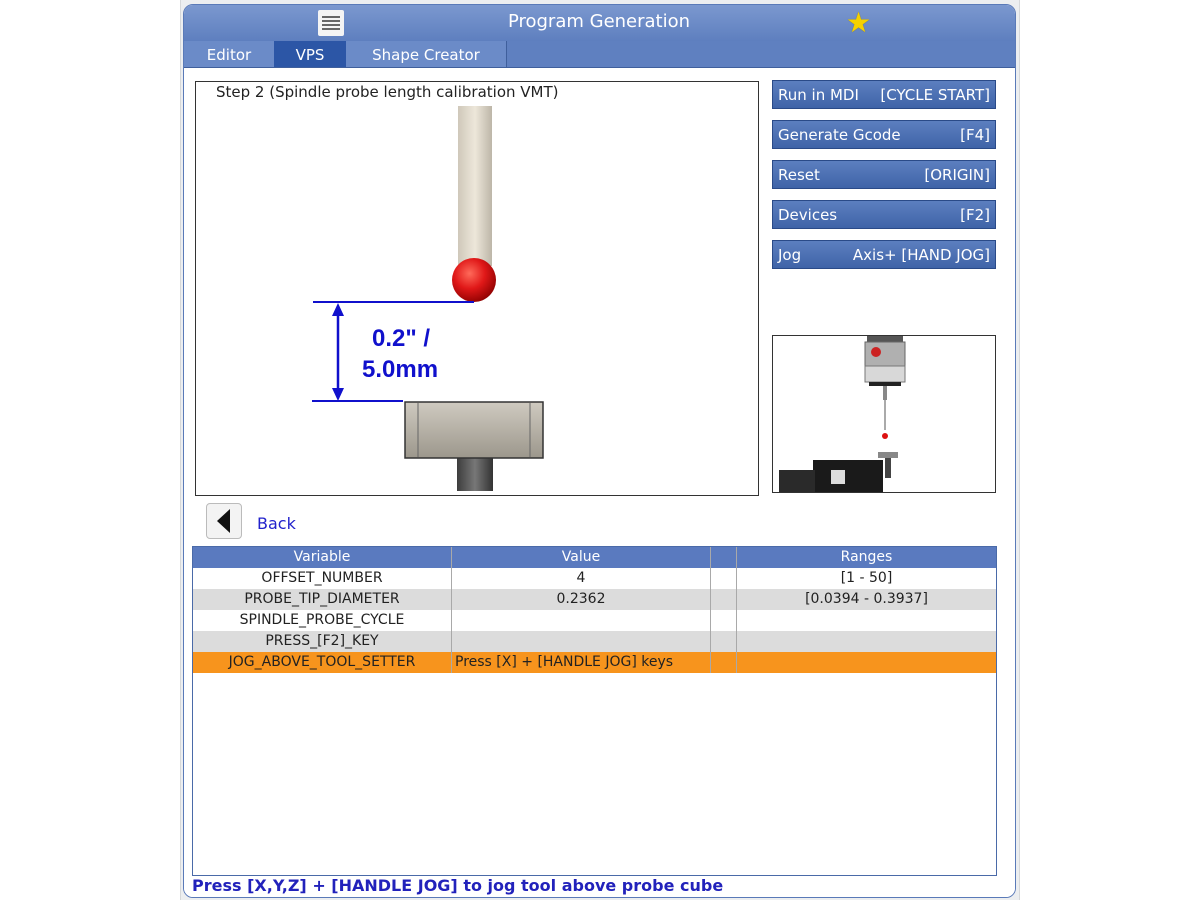  Describe the element at coordinates (808, 215) in the screenshot. I see `devices-label: Devices` at that location.